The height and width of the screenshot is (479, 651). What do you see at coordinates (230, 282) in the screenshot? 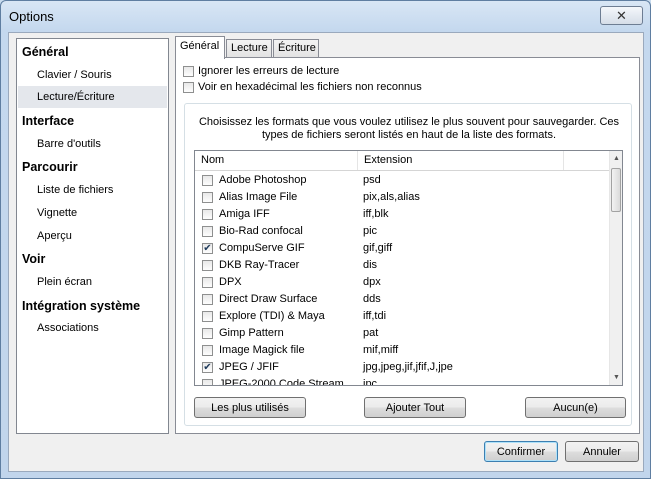
I see `format-name: DPX` at bounding box center [230, 282].